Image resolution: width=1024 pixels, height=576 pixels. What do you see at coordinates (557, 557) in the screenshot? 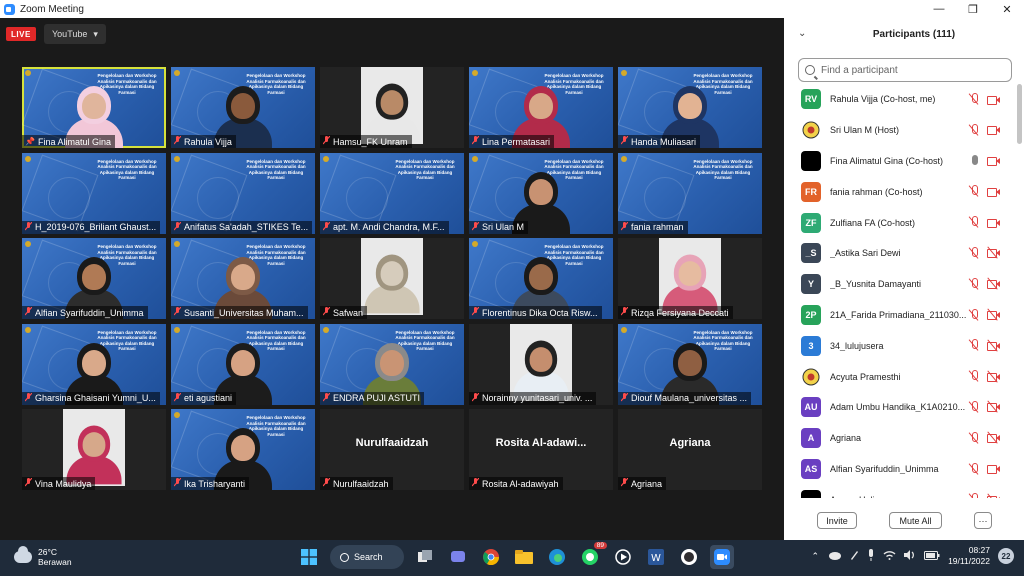
I see `edge-icon` at bounding box center [557, 557].